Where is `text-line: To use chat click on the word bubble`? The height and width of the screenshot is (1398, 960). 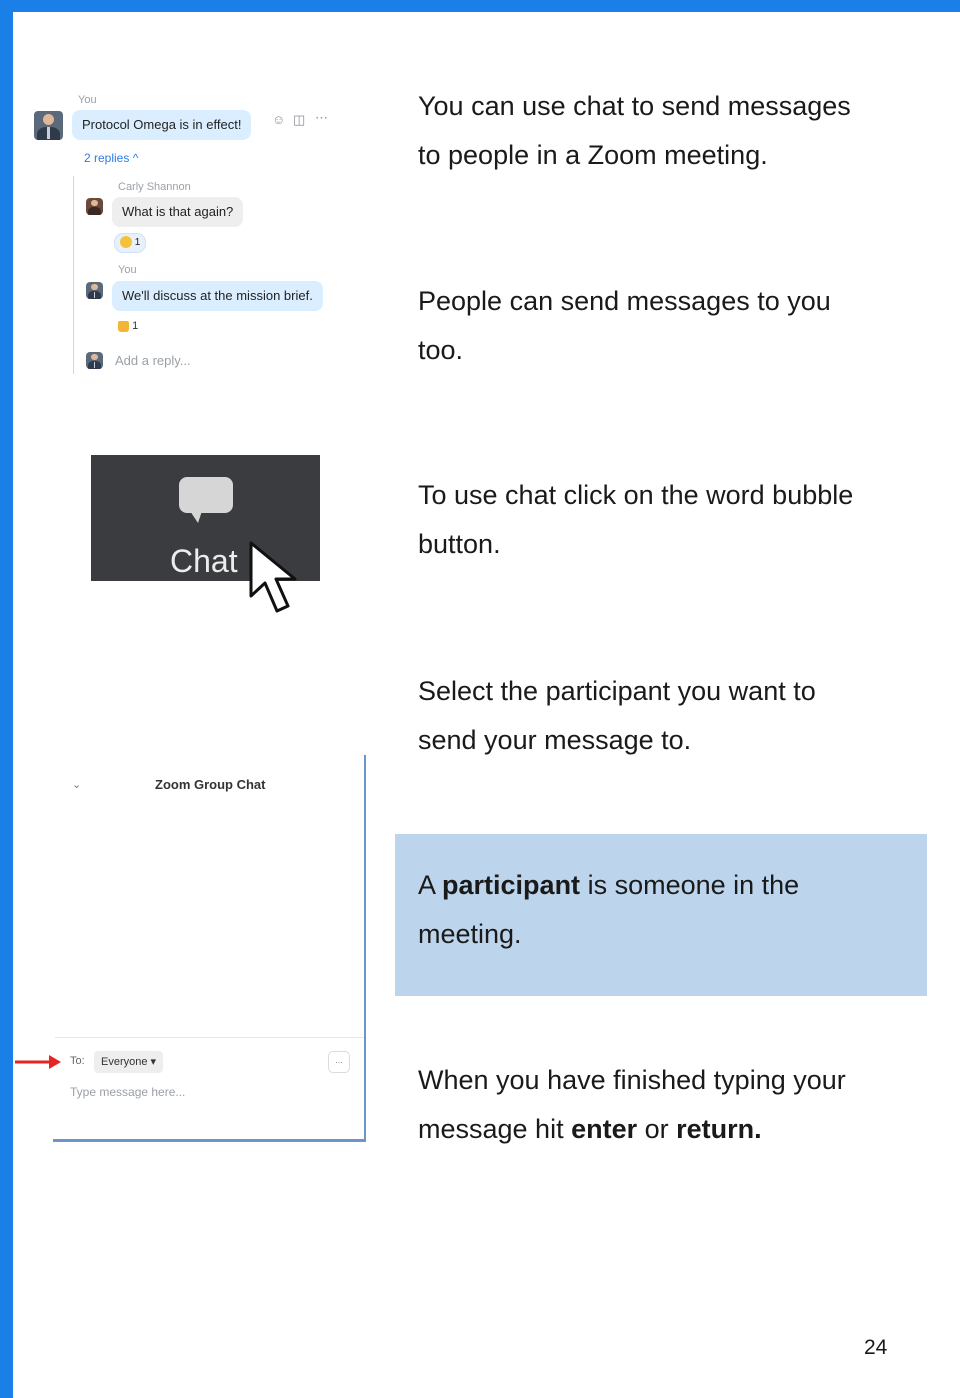
text-line: To use chat click on the word bubble is located at coordinates (636, 495).